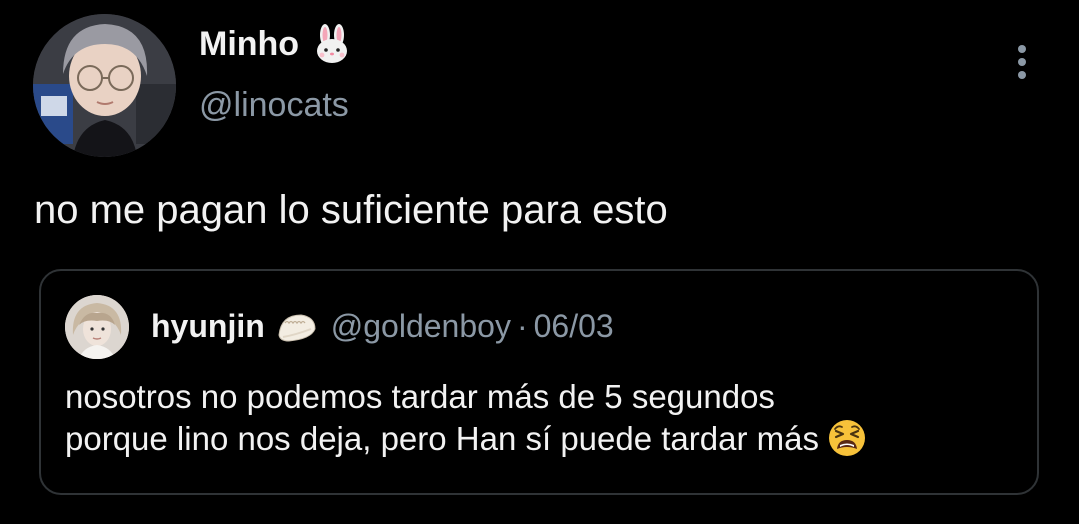 The height and width of the screenshot is (524, 1079). What do you see at coordinates (208, 326) in the screenshot?
I see `quoted-author-display-name: hyunjin` at bounding box center [208, 326].